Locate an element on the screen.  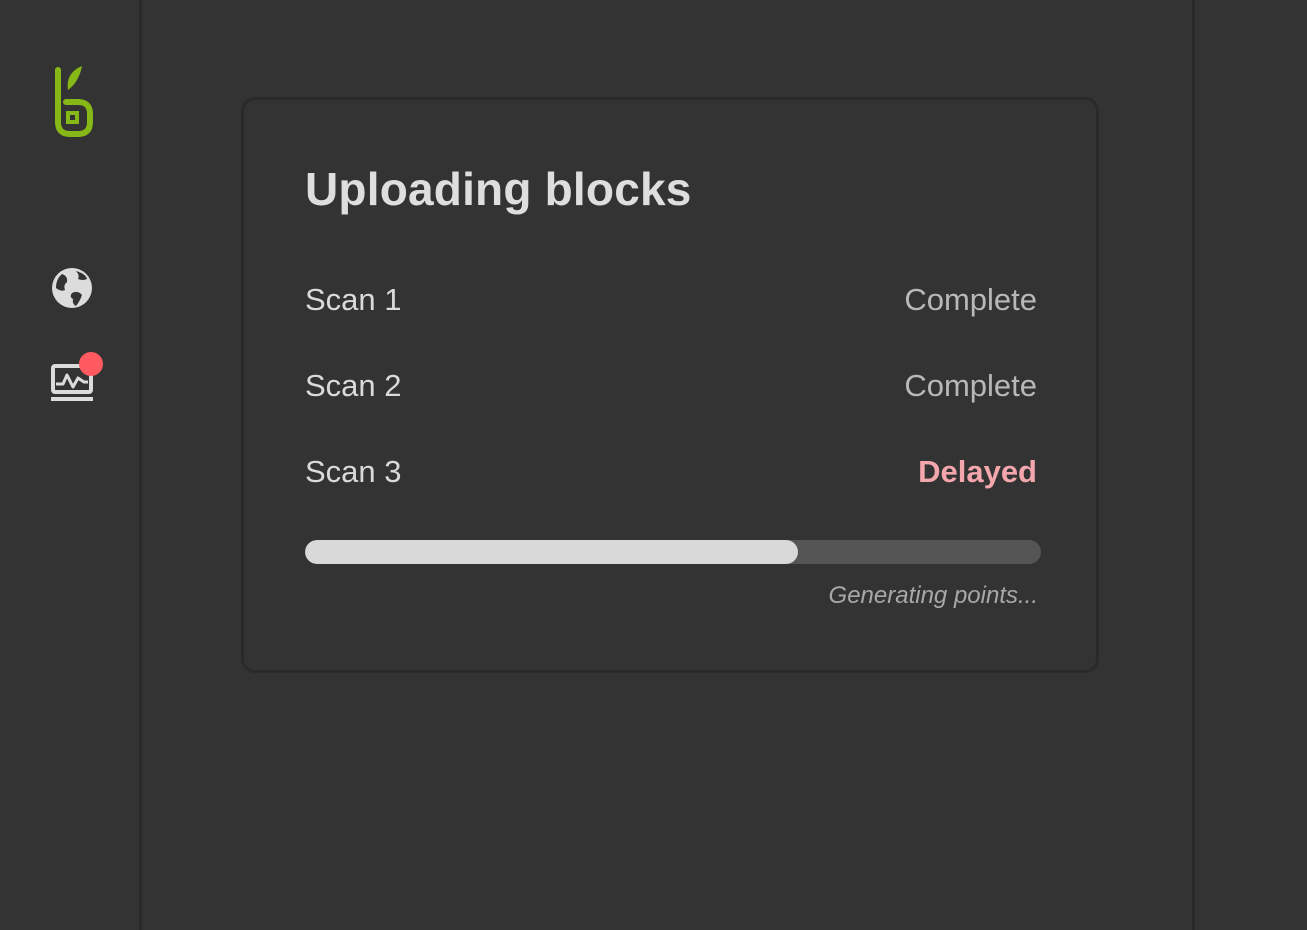
scan-row: Scan 1 Complete is located at coordinates (671, 302).